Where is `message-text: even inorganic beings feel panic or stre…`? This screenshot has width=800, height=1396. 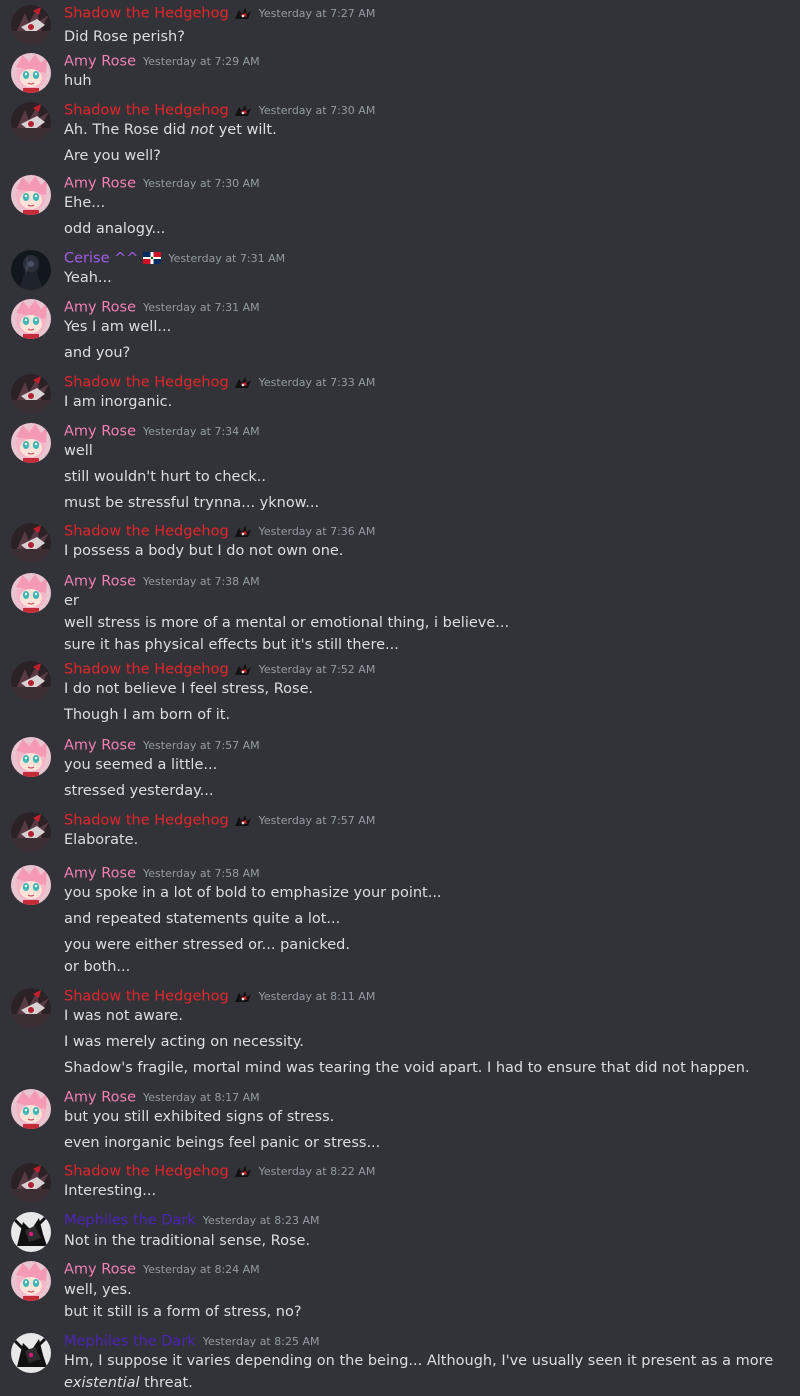 message-text: even inorganic beings feel panic or stre… is located at coordinates (222, 1143).